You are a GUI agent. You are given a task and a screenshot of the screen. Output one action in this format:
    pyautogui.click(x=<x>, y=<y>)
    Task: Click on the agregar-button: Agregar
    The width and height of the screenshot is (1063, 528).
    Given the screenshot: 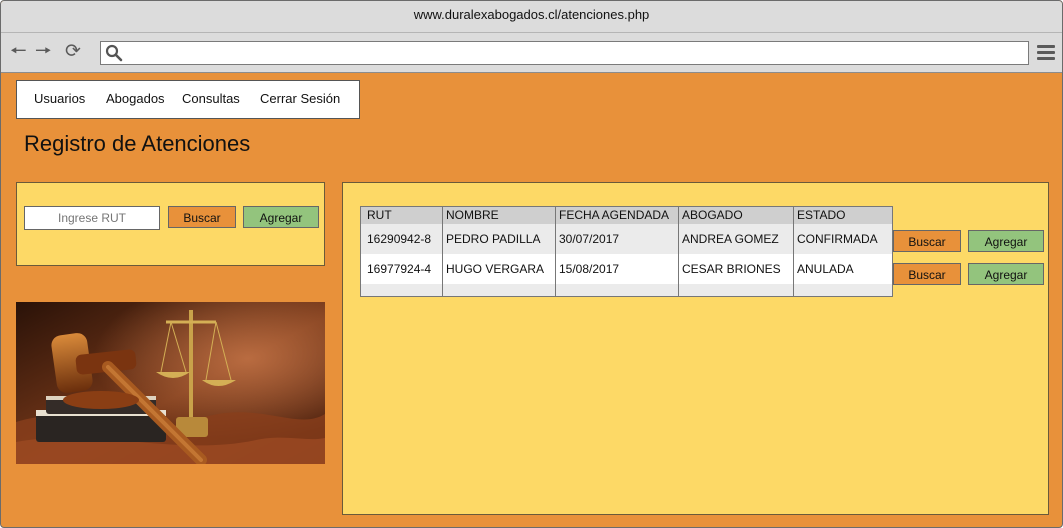 What is the action you would take?
    pyautogui.click(x=281, y=217)
    